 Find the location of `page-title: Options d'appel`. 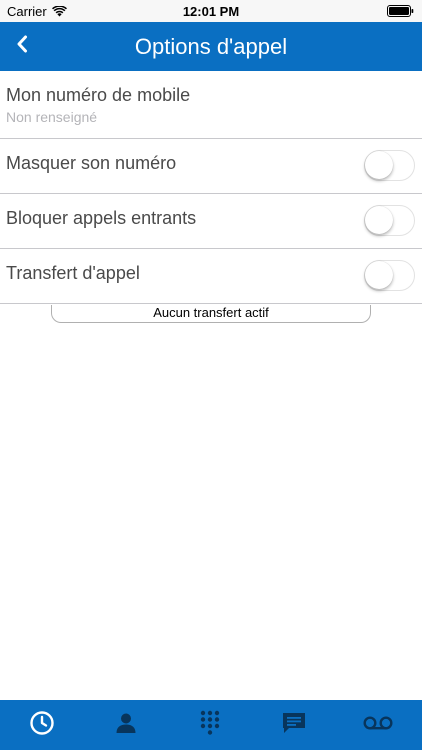

page-title: Options d'appel is located at coordinates (211, 46).